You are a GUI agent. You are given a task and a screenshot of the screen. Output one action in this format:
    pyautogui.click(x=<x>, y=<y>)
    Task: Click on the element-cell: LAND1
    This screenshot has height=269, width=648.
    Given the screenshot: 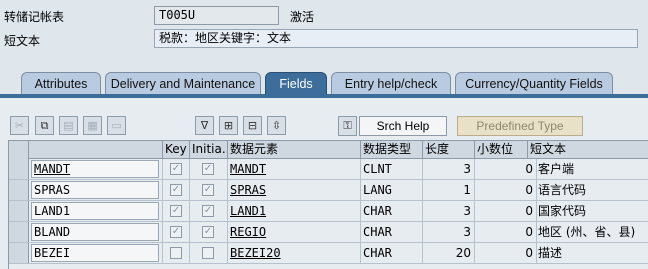 What is the action you would take?
    pyautogui.click(x=294, y=211)
    